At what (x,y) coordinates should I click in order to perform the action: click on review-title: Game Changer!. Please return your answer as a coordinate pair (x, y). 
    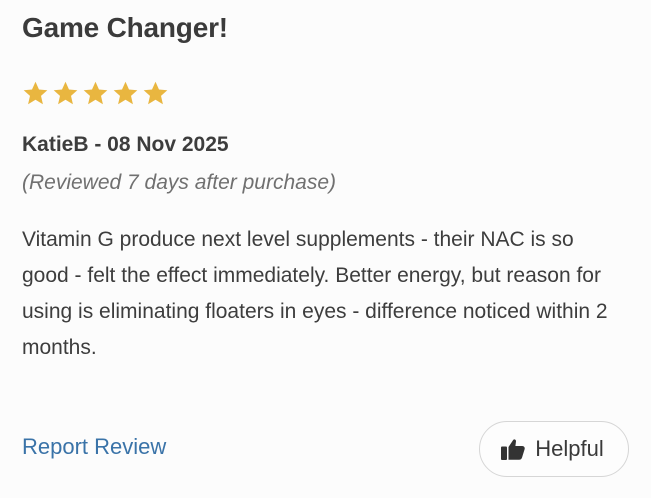
    Looking at the image, I should click on (125, 27).